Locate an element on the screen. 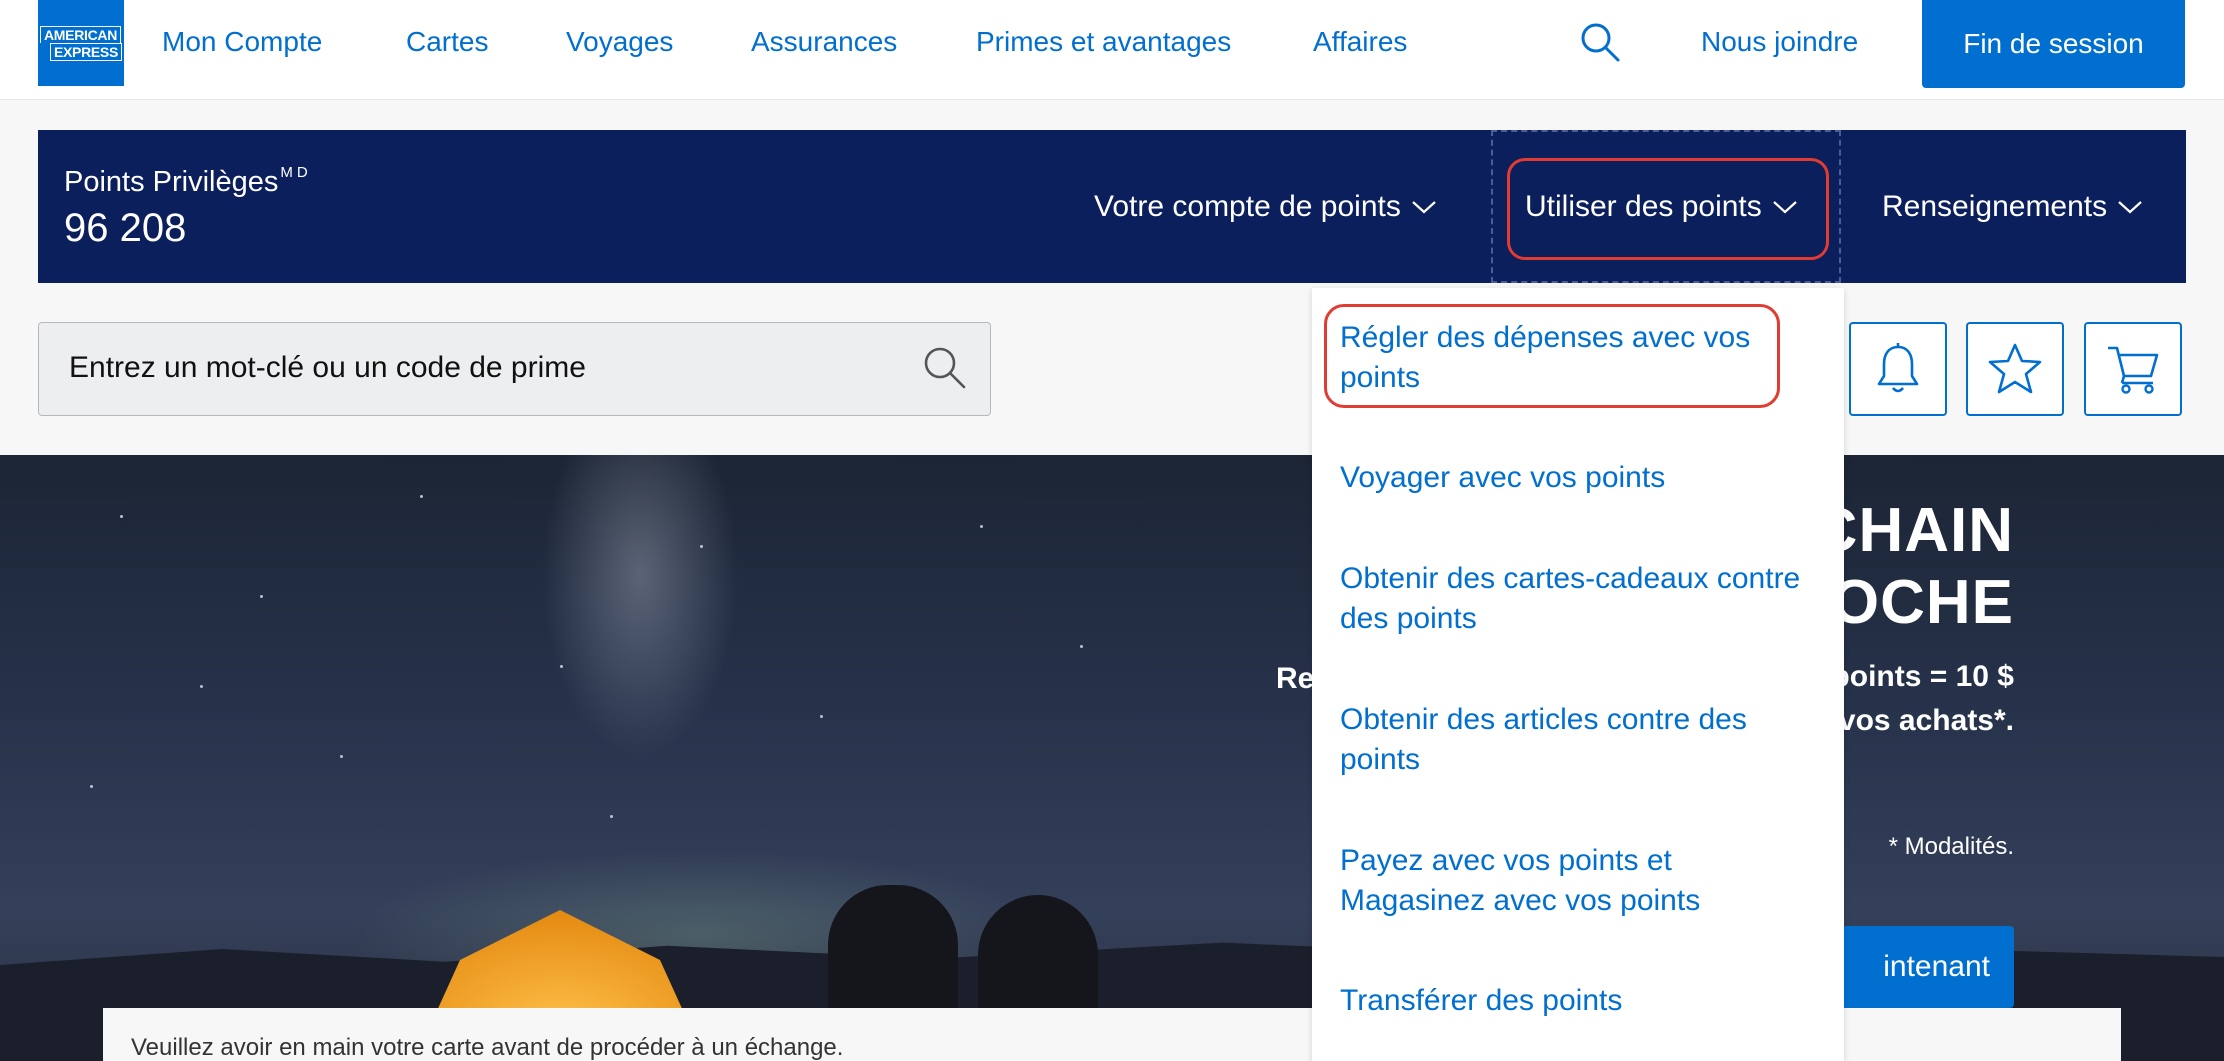 The height and width of the screenshot is (1061, 2224). nav-primes-avantages: Primes et avantages is located at coordinates (1103, 42).